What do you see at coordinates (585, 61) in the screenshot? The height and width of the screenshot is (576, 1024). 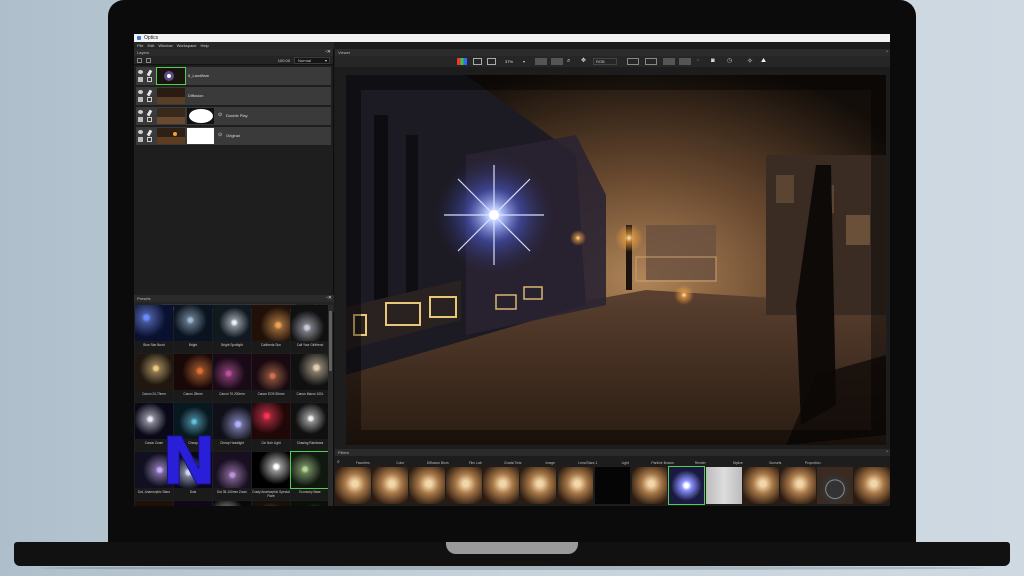 I see `hand-icon: ✥` at bounding box center [585, 61].